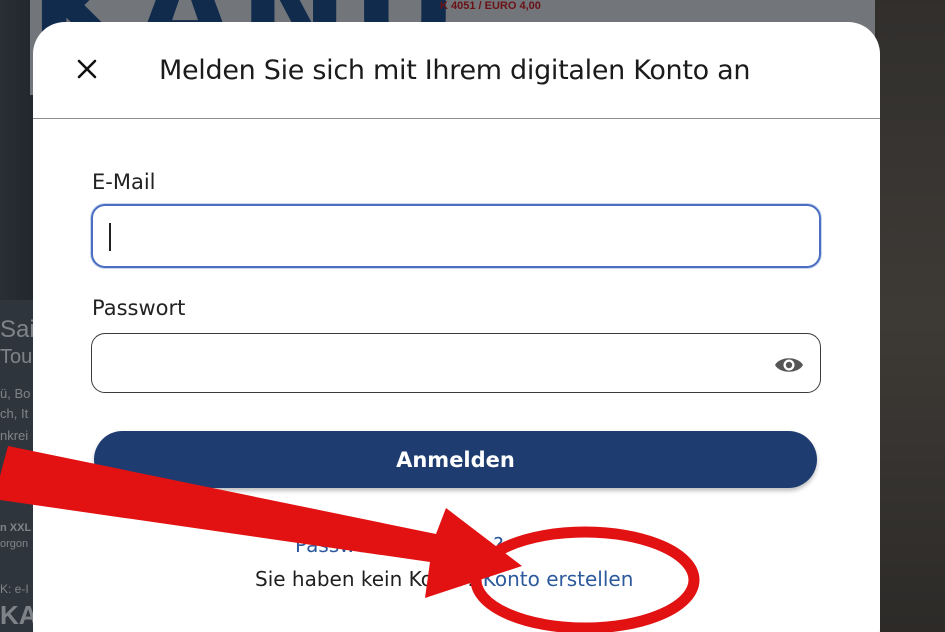  I want to click on signup-prompt: Sie haben kein Konto? Konto erstellen, so click(444, 579).